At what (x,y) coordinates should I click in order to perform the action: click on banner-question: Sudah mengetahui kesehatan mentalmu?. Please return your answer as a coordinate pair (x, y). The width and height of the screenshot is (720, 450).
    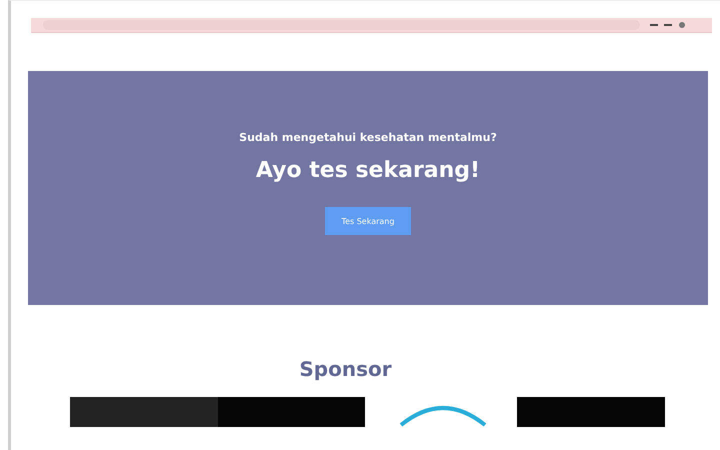
    Looking at the image, I should click on (368, 137).